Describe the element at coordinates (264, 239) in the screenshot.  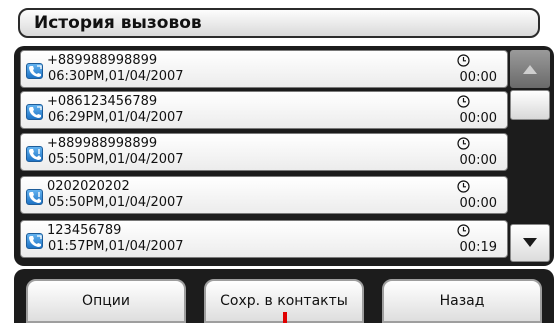
I see `call-list-item: 123456789 01:57PM,01/04/2007 00:19` at that location.